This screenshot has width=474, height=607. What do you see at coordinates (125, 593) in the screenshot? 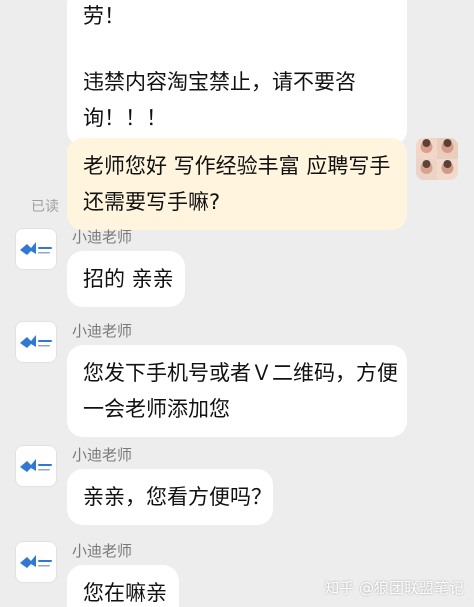
I see `message-text-line: 您在嘛亲` at bounding box center [125, 593].